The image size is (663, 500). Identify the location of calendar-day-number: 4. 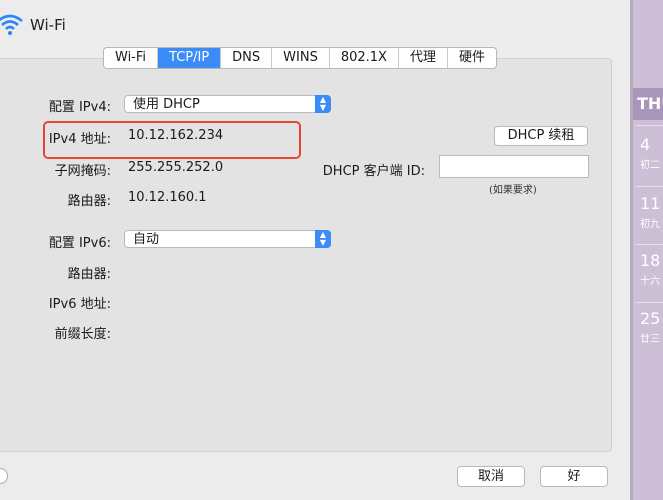
(645, 144).